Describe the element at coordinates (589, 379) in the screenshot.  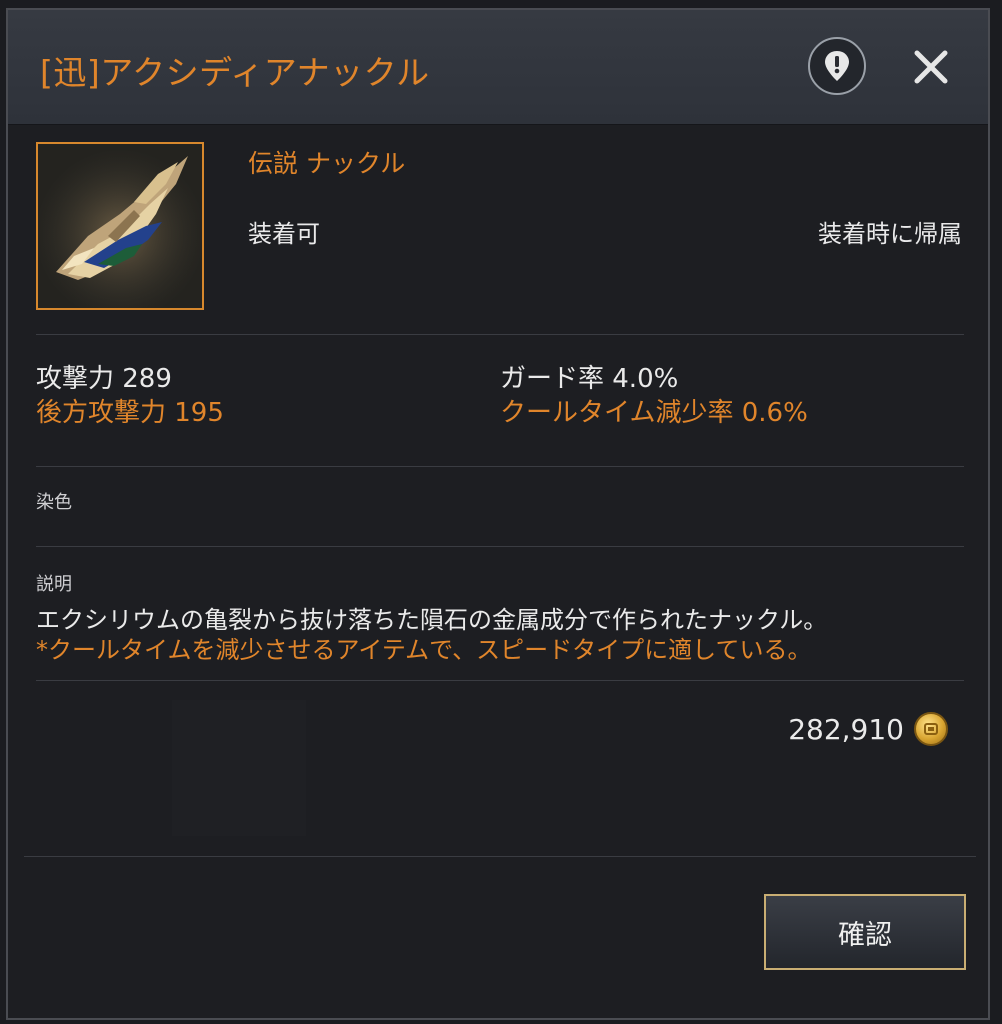
I see `stat-guard-rate: ガード率 4.0%` at that location.